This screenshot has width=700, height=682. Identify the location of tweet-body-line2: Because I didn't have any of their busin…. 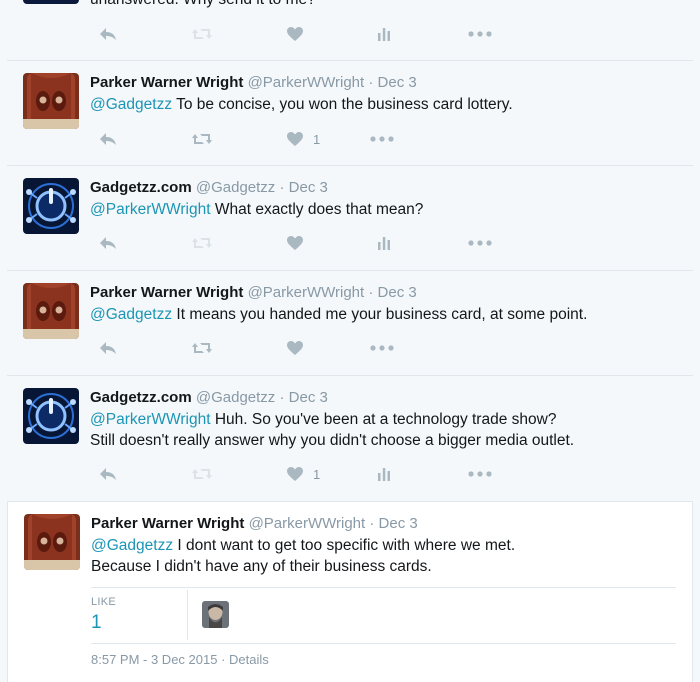
(261, 566).